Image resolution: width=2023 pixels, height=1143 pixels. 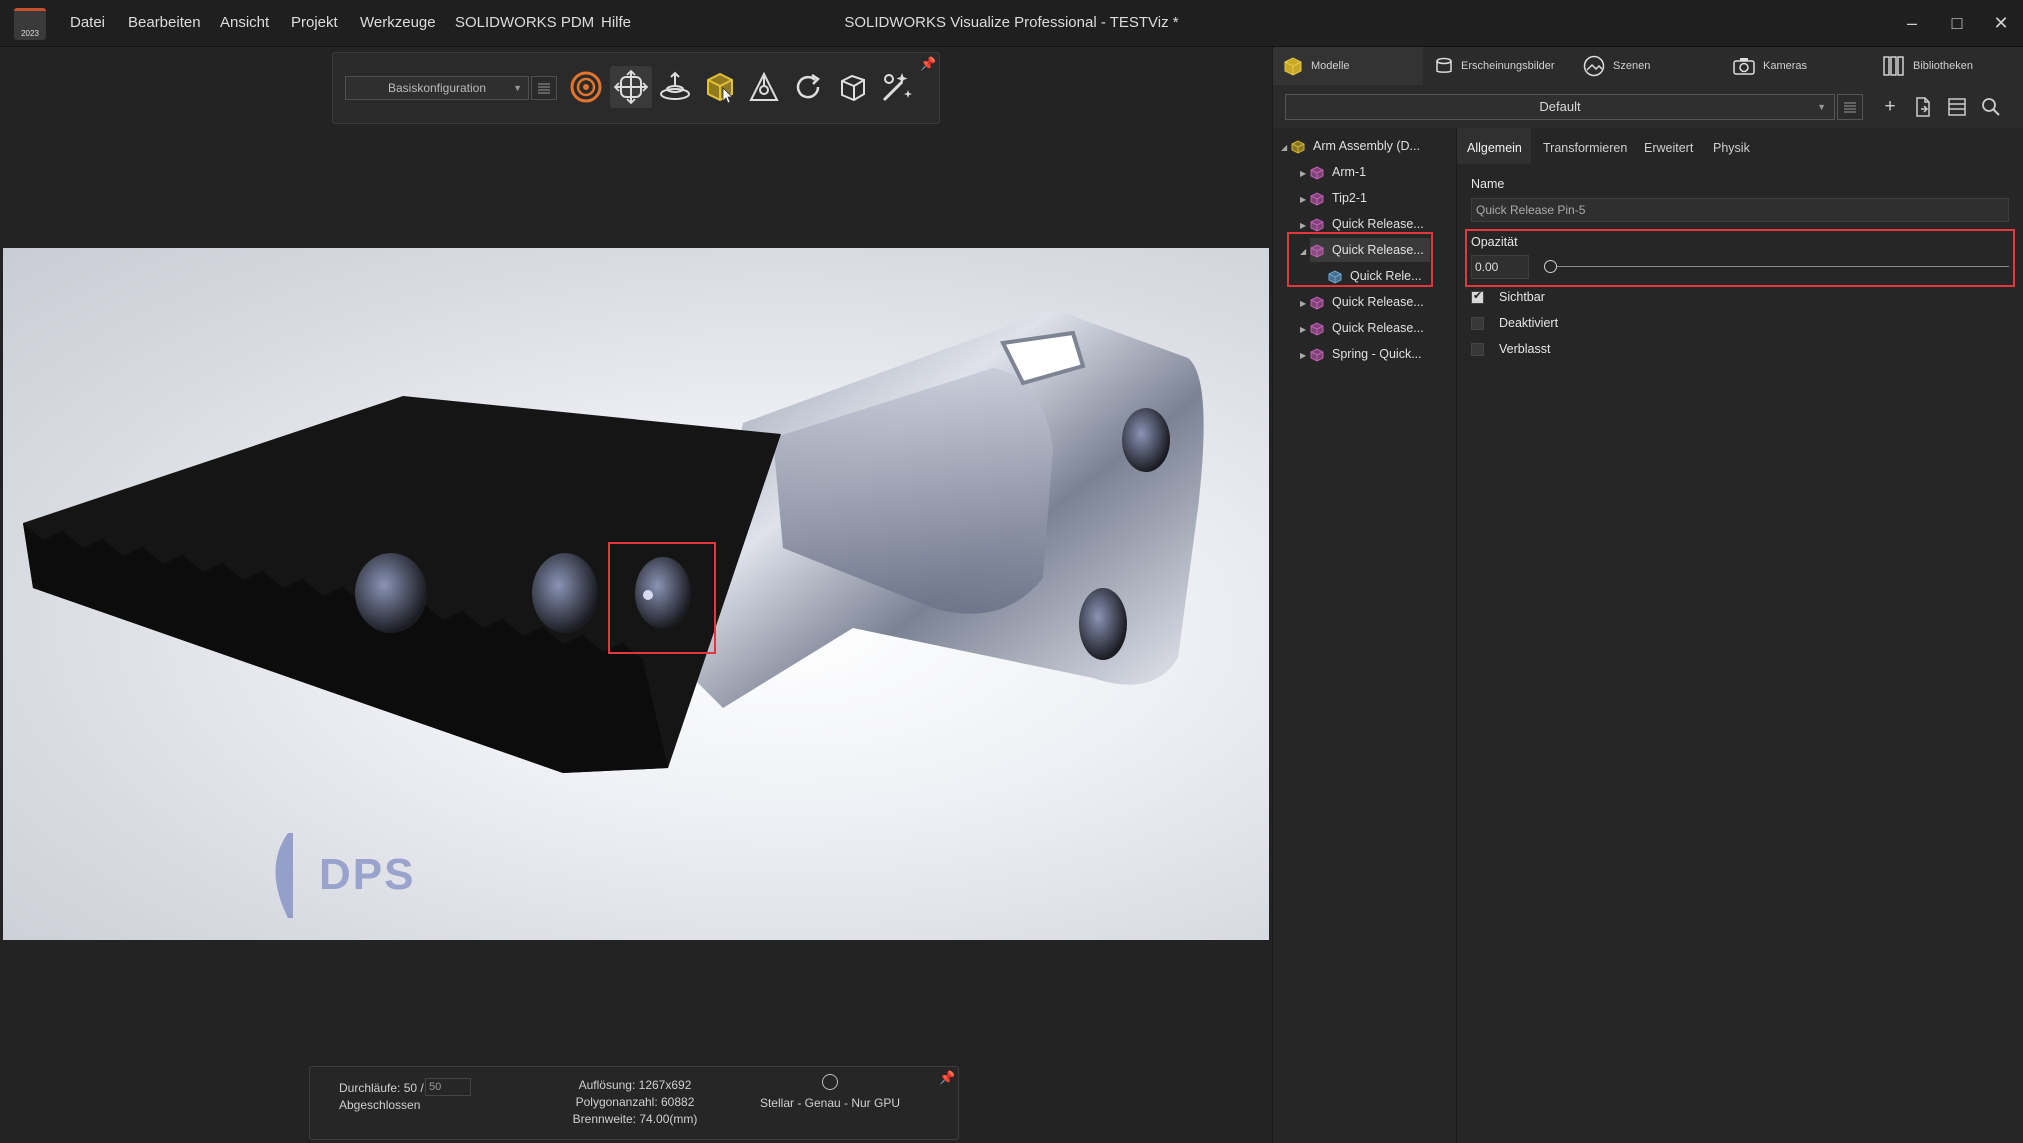 I want to click on model-set-menu-button, so click(x=1850, y=107).